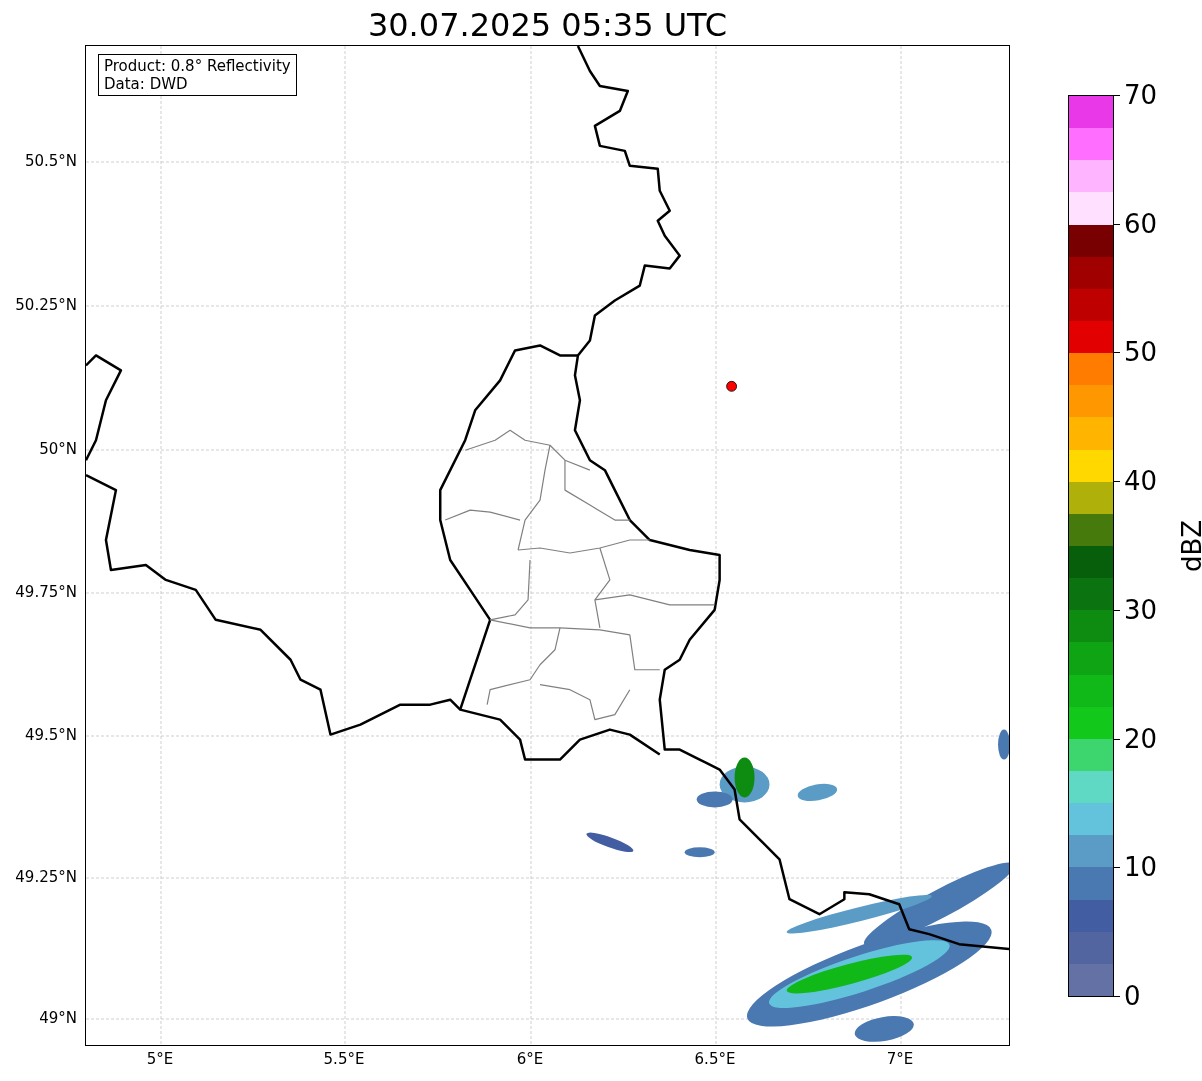  Describe the element at coordinates (1141, 223) in the screenshot. I see `colorbar-tick-label: 60` at that location.